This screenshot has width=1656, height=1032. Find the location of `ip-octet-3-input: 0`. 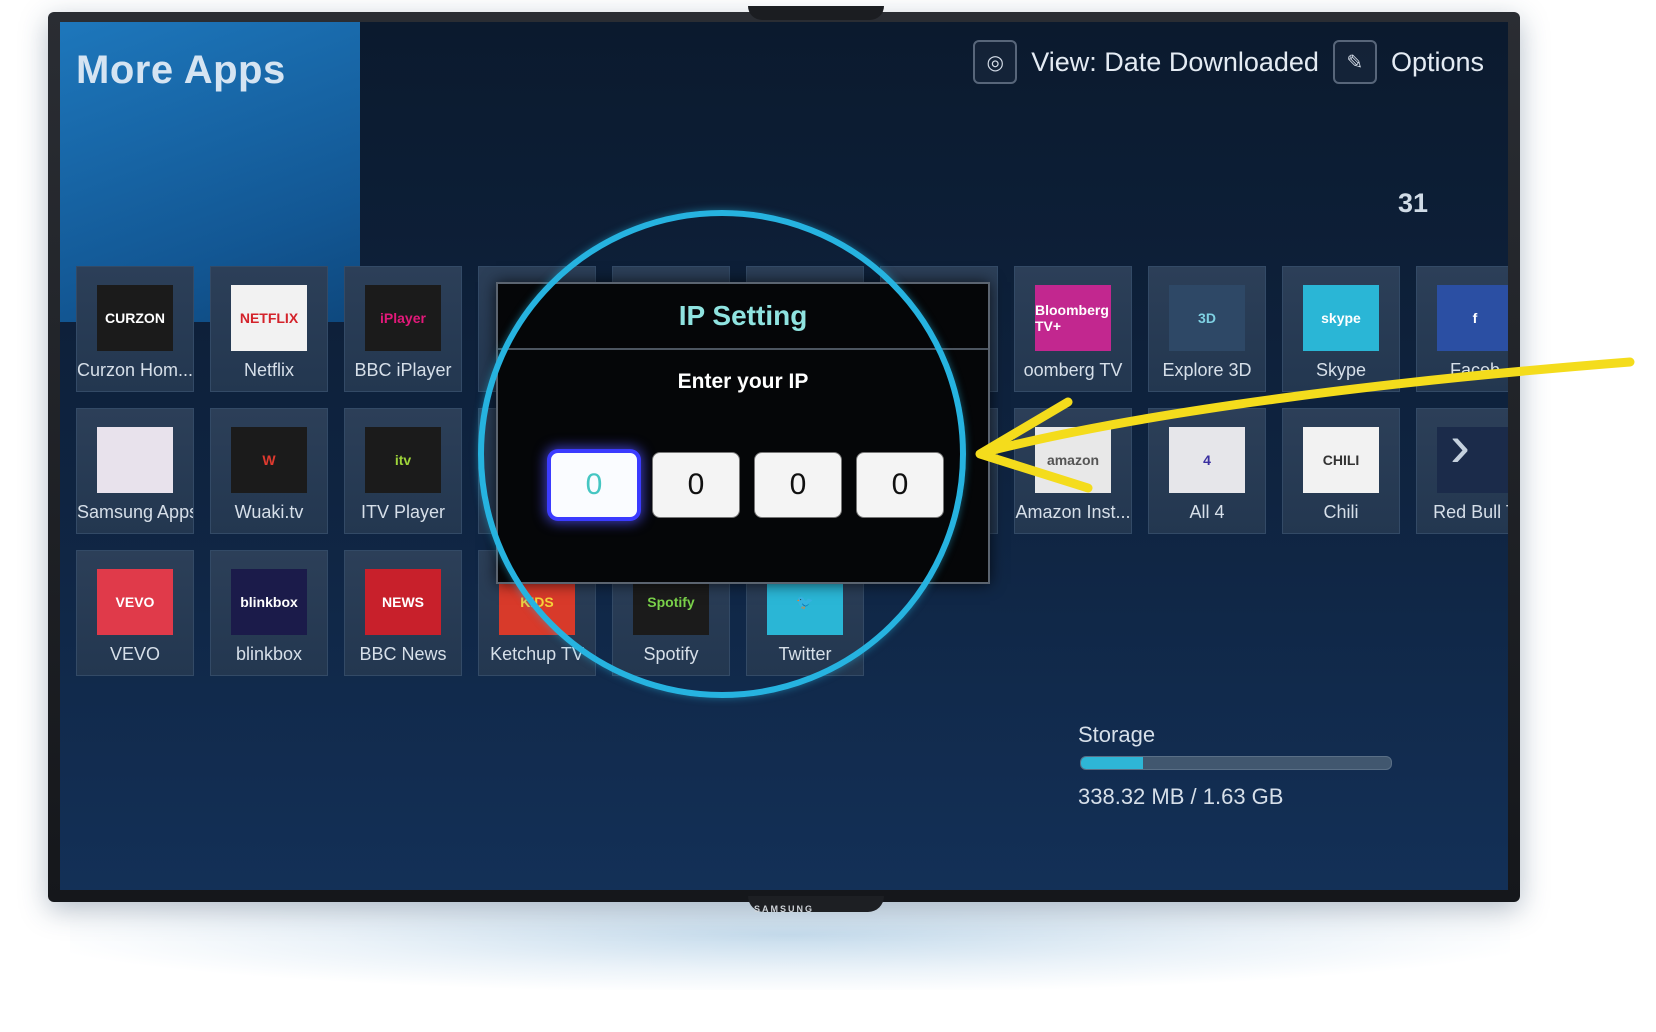

ip-octet-3-input: 0 is located at coordinates (798, 485).